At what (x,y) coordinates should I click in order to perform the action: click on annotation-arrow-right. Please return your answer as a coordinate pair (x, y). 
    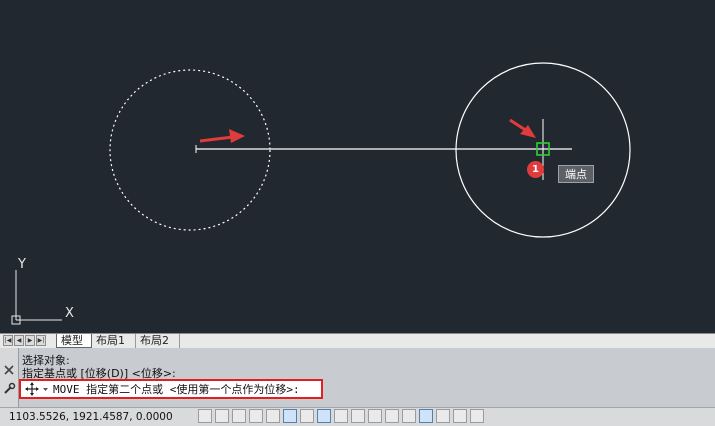
    Looking at the image, I should click on (222, 136).